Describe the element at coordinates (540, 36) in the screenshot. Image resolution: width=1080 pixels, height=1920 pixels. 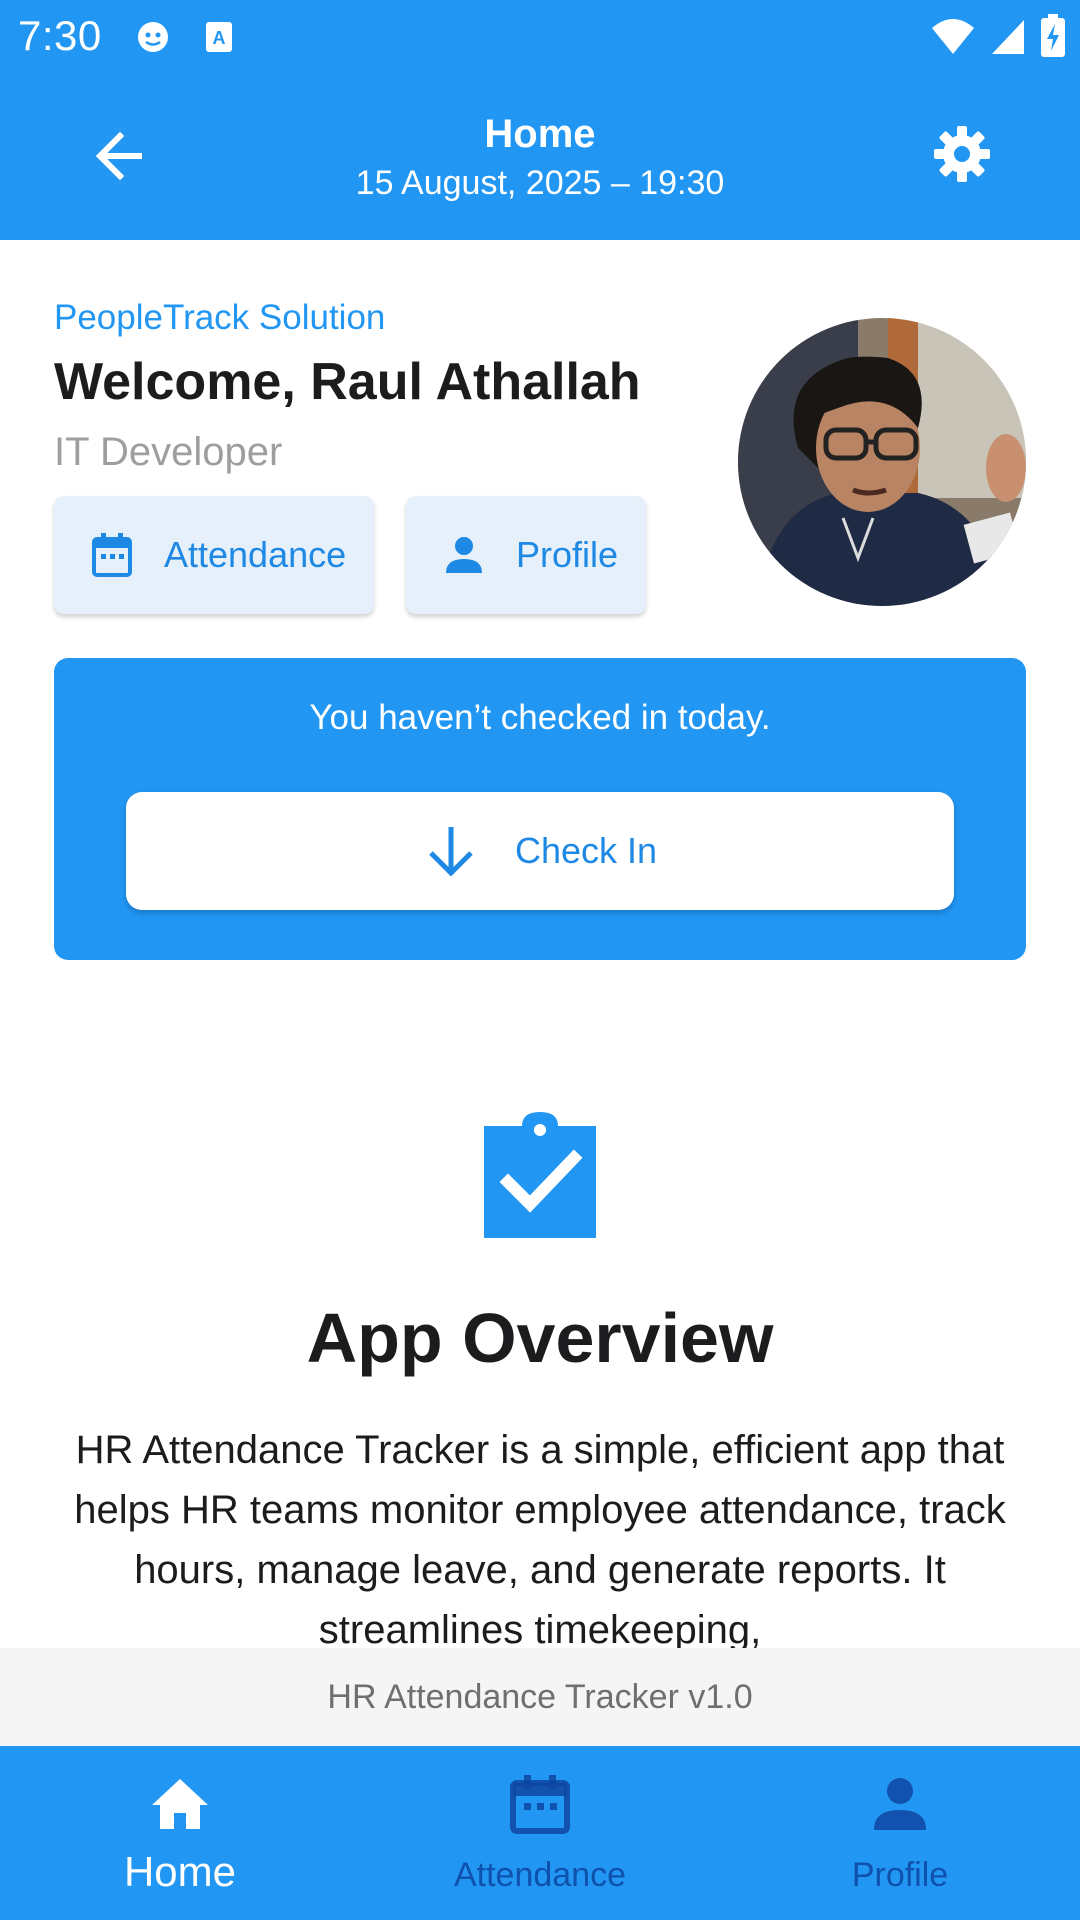
I see `status-bar: 7:30 A` at that location.